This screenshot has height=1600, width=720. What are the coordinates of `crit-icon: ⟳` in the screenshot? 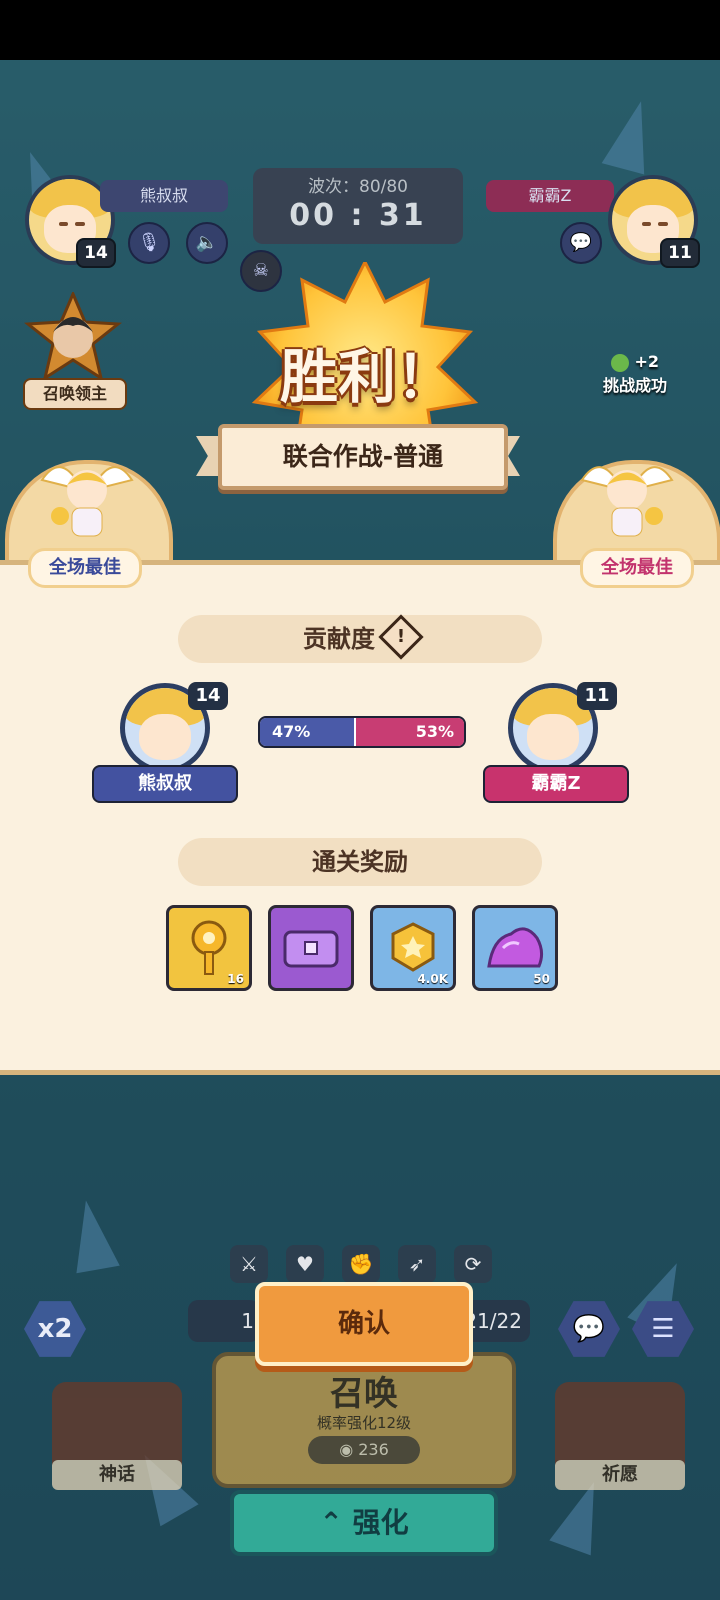 It's located at (473, 1264).